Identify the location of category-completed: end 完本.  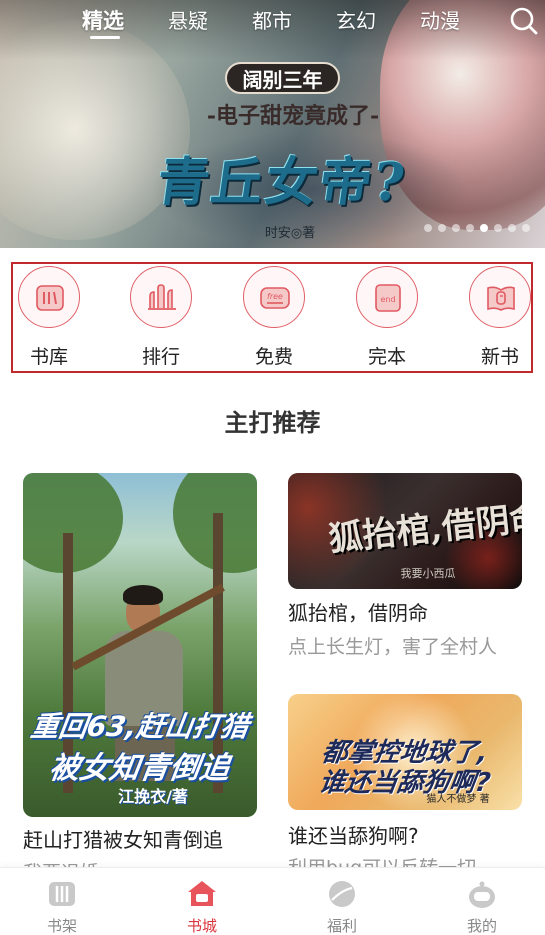
(387, 317).